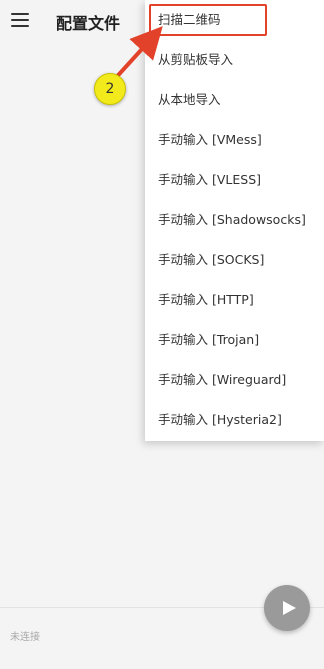 This screenshot has height=669, width=324. I want to click on menu-item-manual-vmess: 手动输入 [VMess], so click(234, 140).